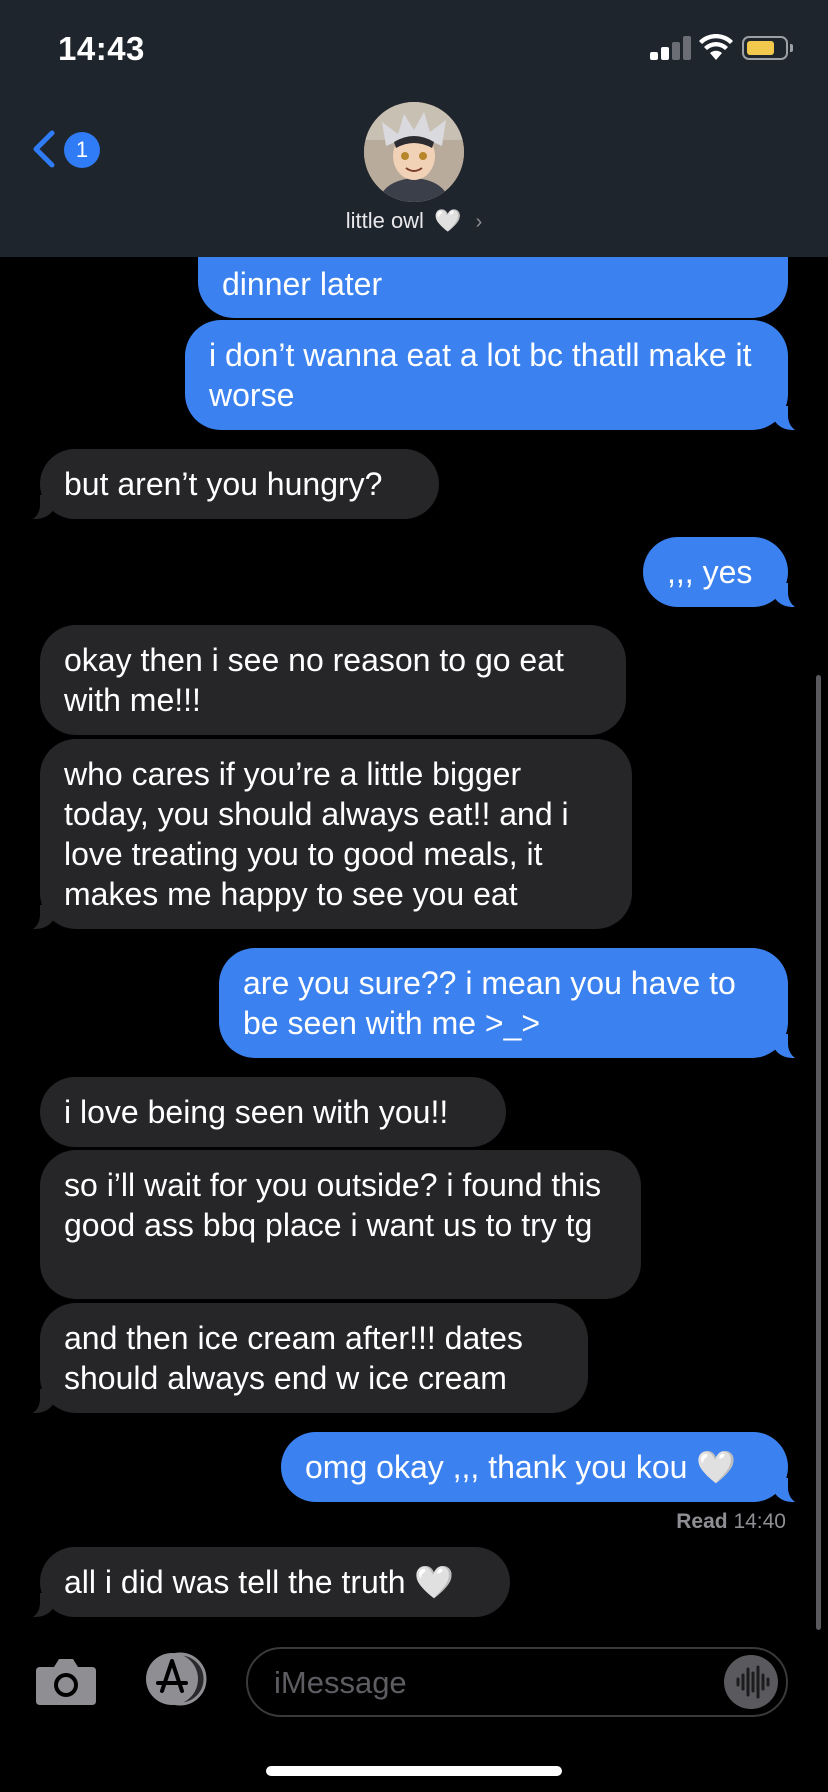 The image size is (828, 1792). Describe the element at coordinates (101, 48) in the screenshot. I see `status-time: 14:43` at that location.